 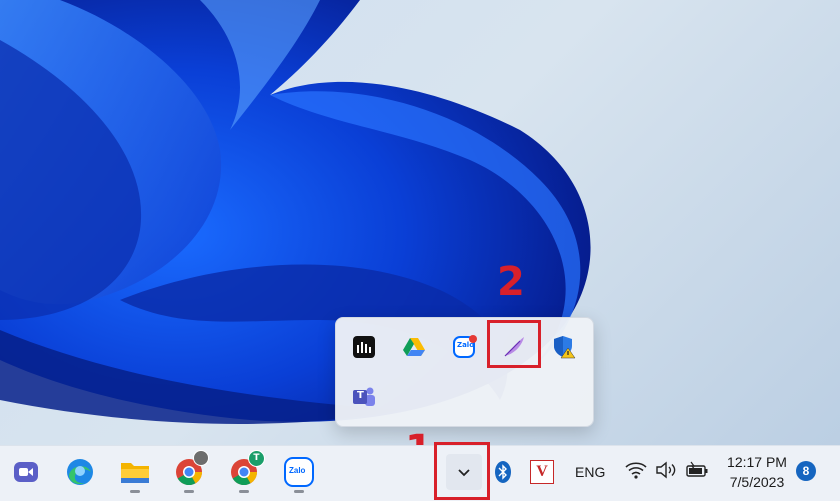 I want to click on zalo-icon: Zalo, so click(x=465, y=347).